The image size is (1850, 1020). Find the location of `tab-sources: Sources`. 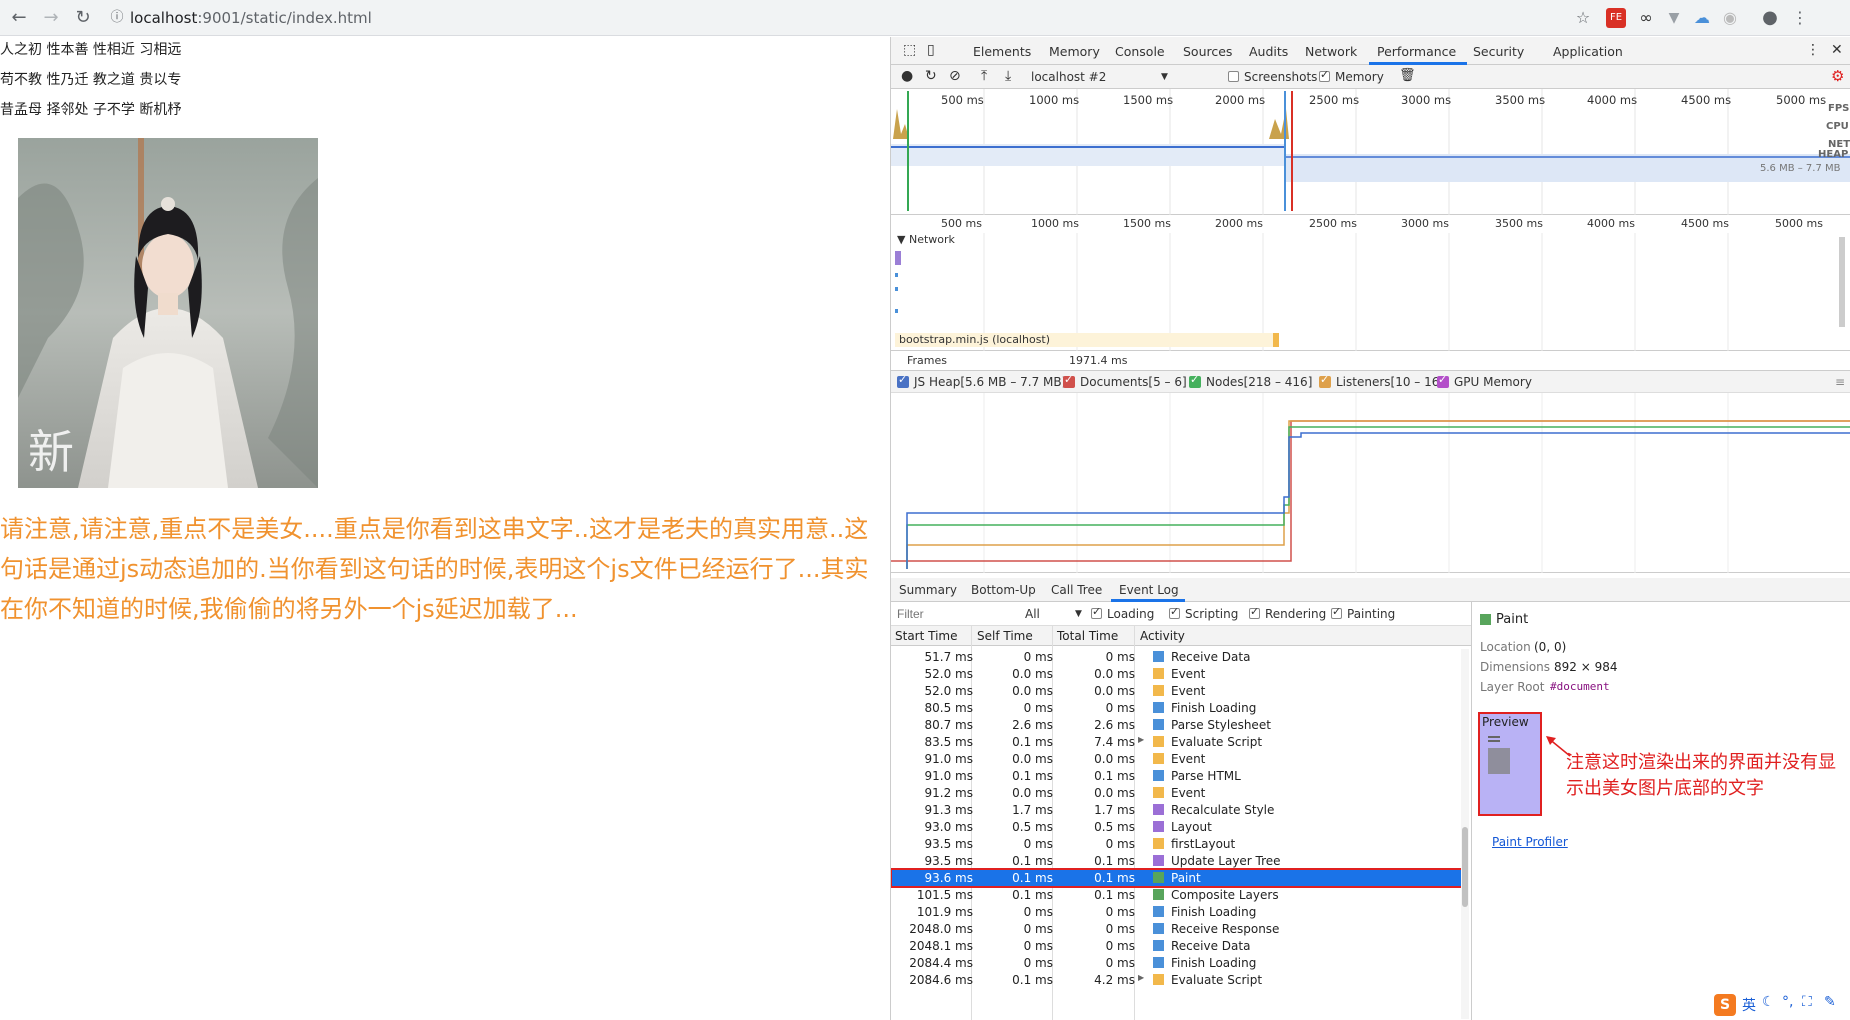

tab-sources: Sources is located at coordinates (1207, 51).